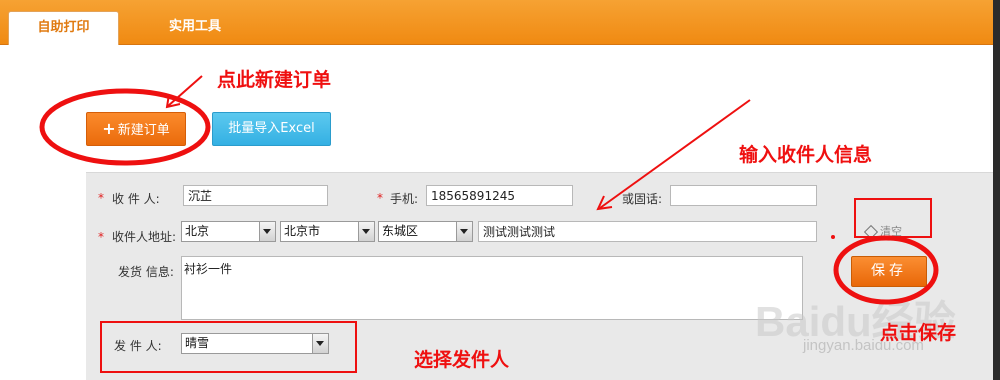  What do you see at coordinates (228, 347) in the screenshot?
I see `sender-box` at bounding box center [228, 347].